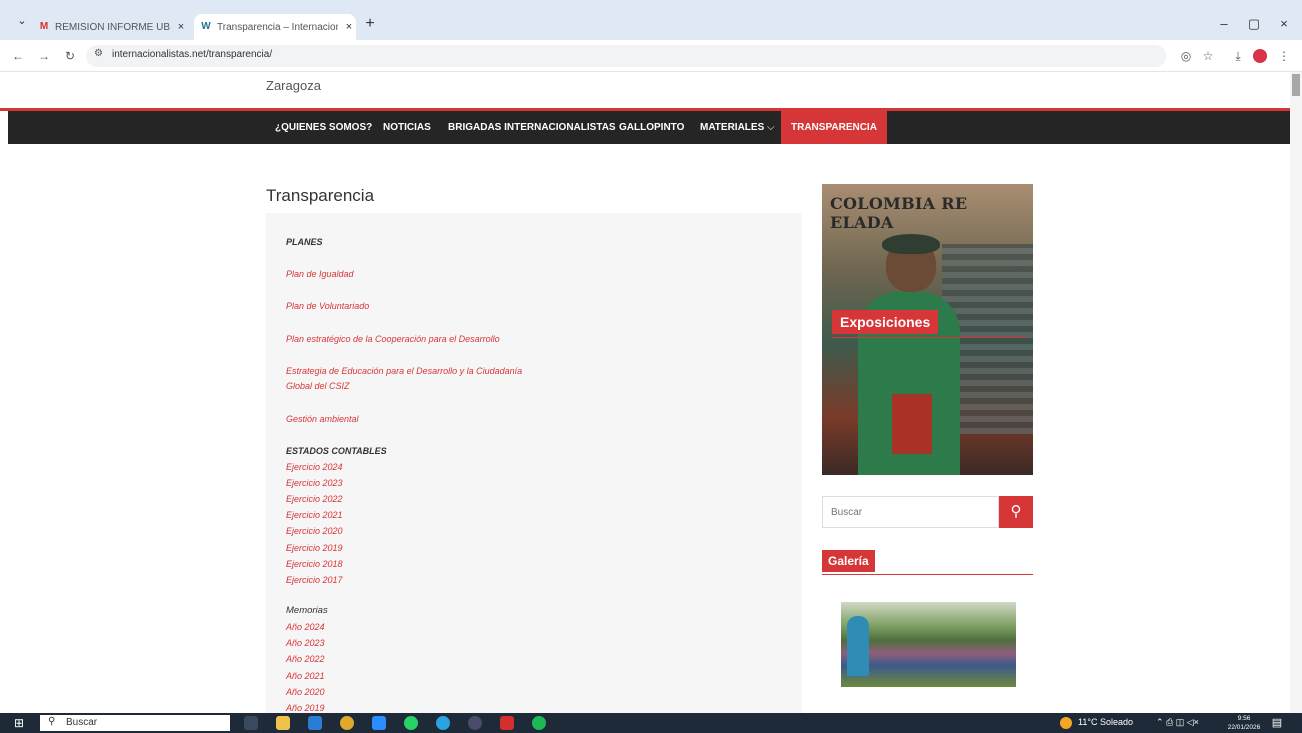 Image resolution: width=1302 pixels, height=733 pixels. Describe the element at coordinates (327, 306) in the screenshot. I see `link-plan-voluntariado: Plan de Voluntariado` at that location.